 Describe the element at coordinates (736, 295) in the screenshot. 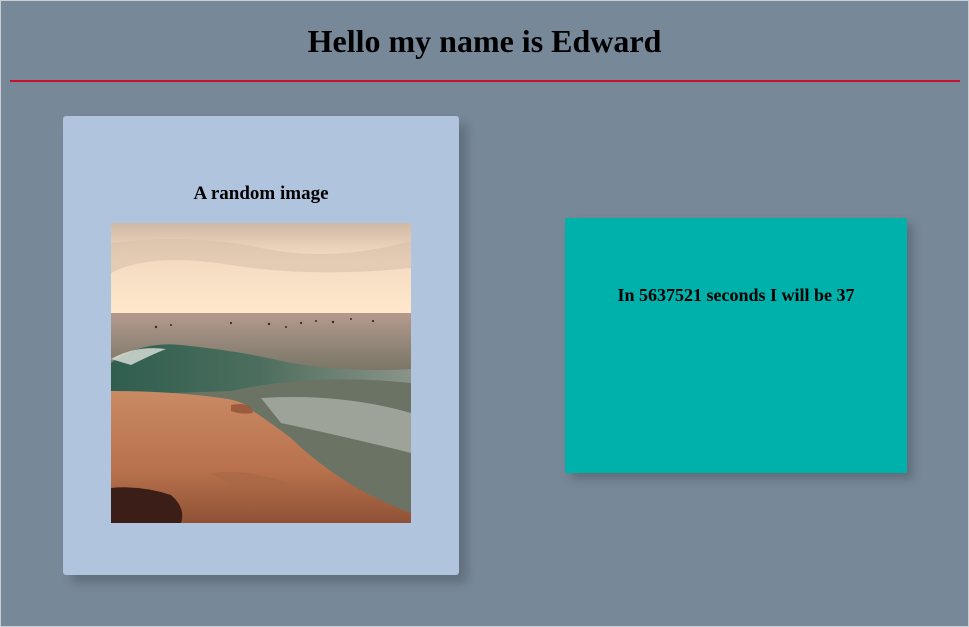

I see `age-countdown-text: In 5637521 seconds I will be 37` at that location.